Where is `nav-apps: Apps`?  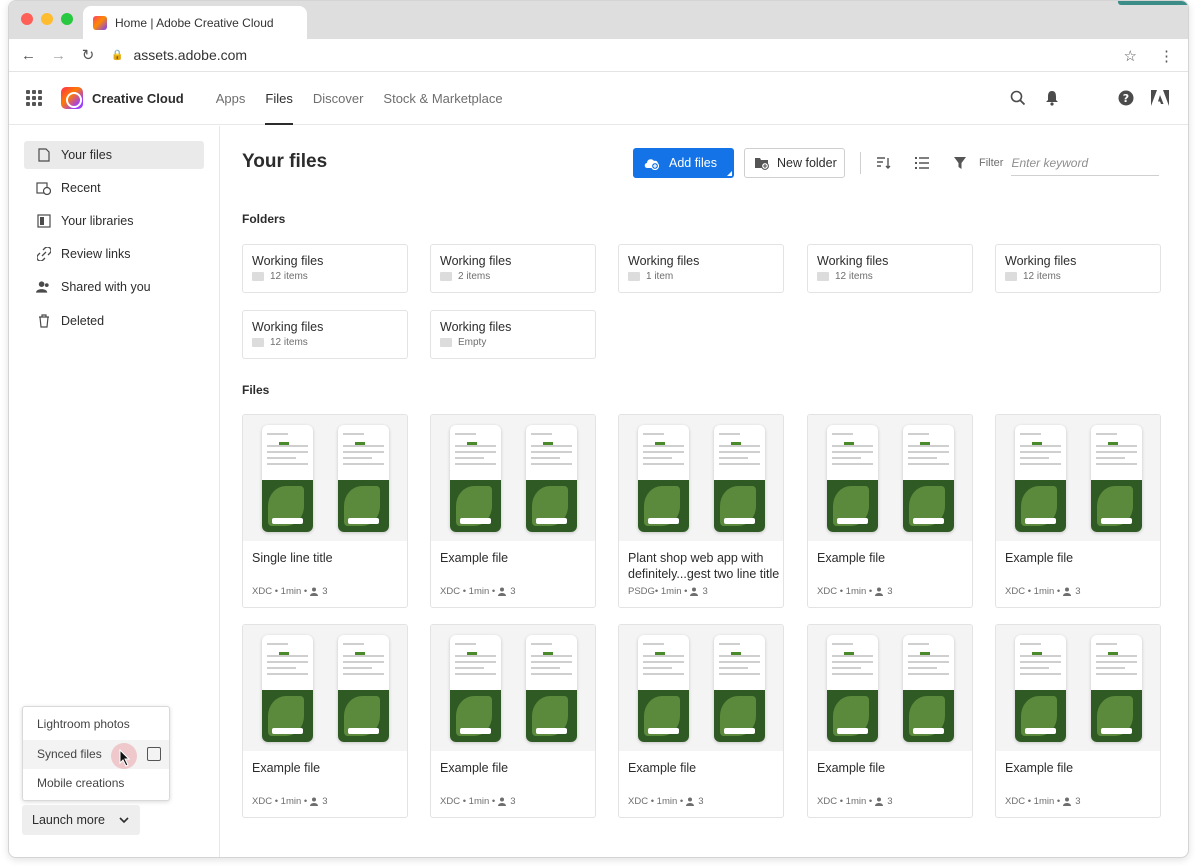
nav-apps: Apps is located at coordinates (231, 98).